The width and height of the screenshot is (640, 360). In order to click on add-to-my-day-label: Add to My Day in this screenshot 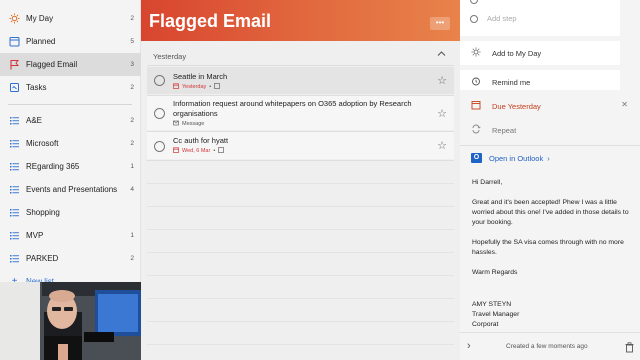, I will do `click(517, 53)`.